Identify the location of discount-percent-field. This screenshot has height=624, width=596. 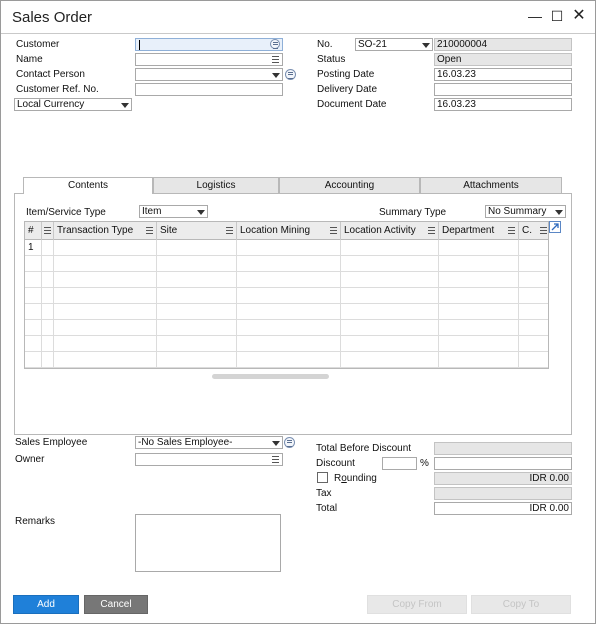
(399, 463).